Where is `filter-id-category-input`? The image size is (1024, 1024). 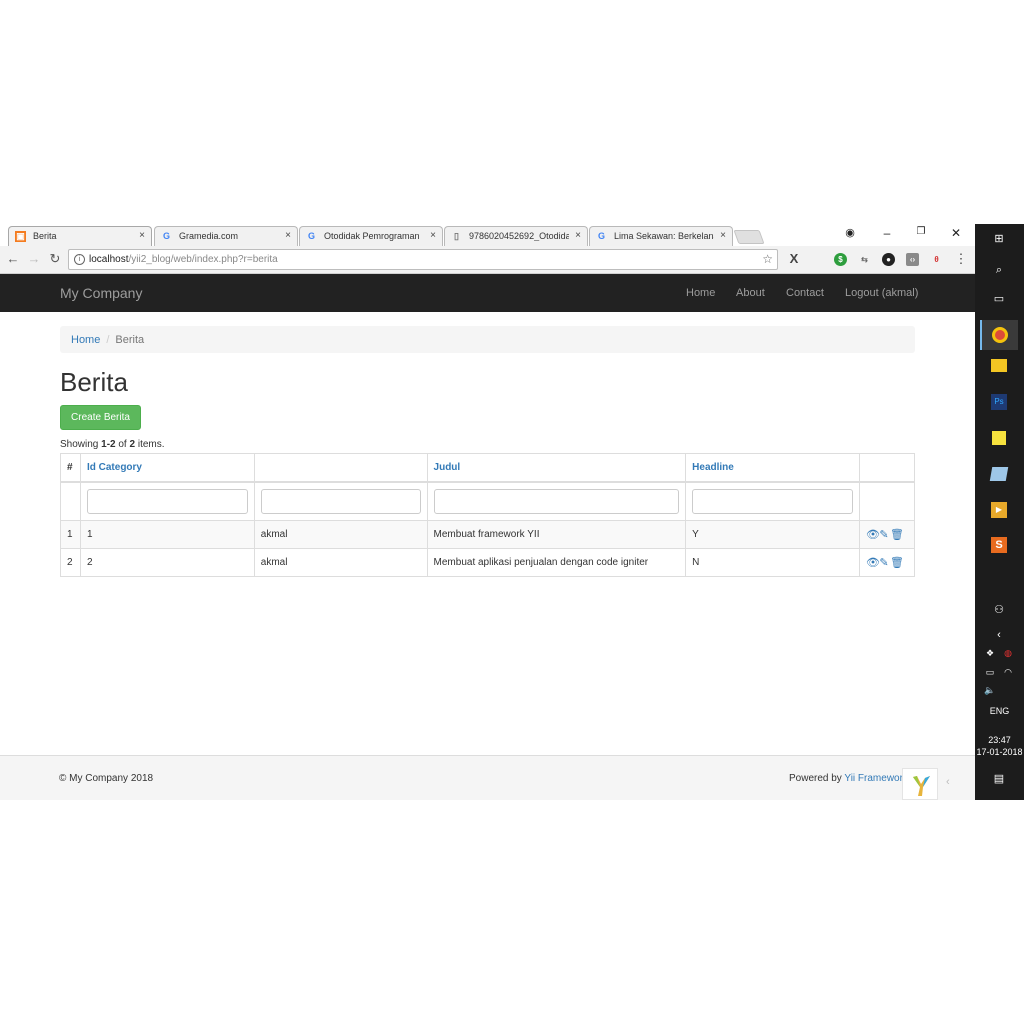 filter-id-category-input is located at coordinates (167, 501).